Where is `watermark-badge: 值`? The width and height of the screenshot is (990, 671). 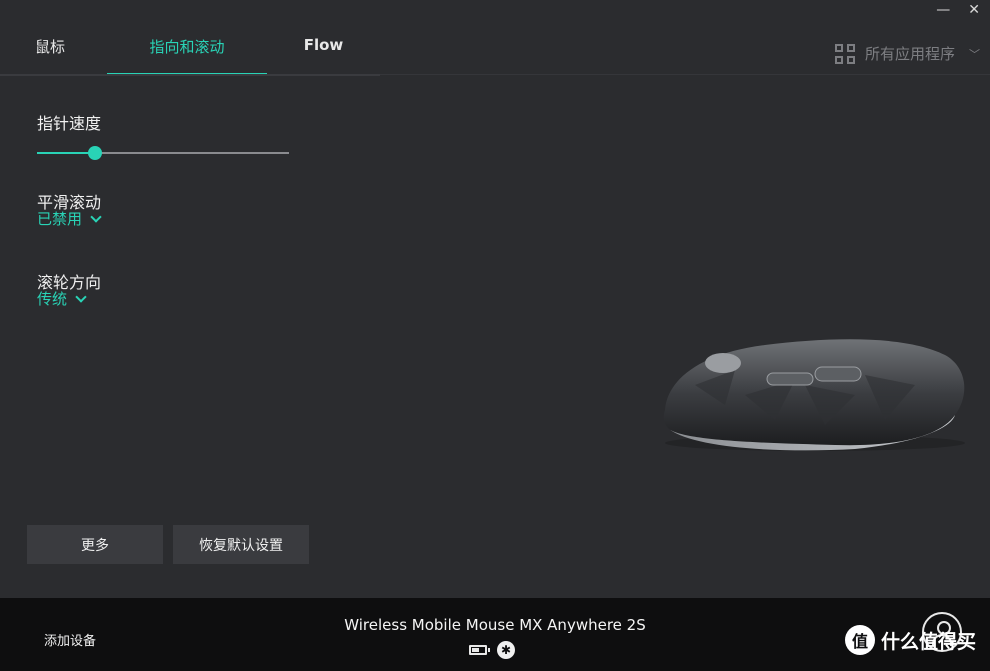
watermark-badge: 值 is located at coordinates (859, 640).